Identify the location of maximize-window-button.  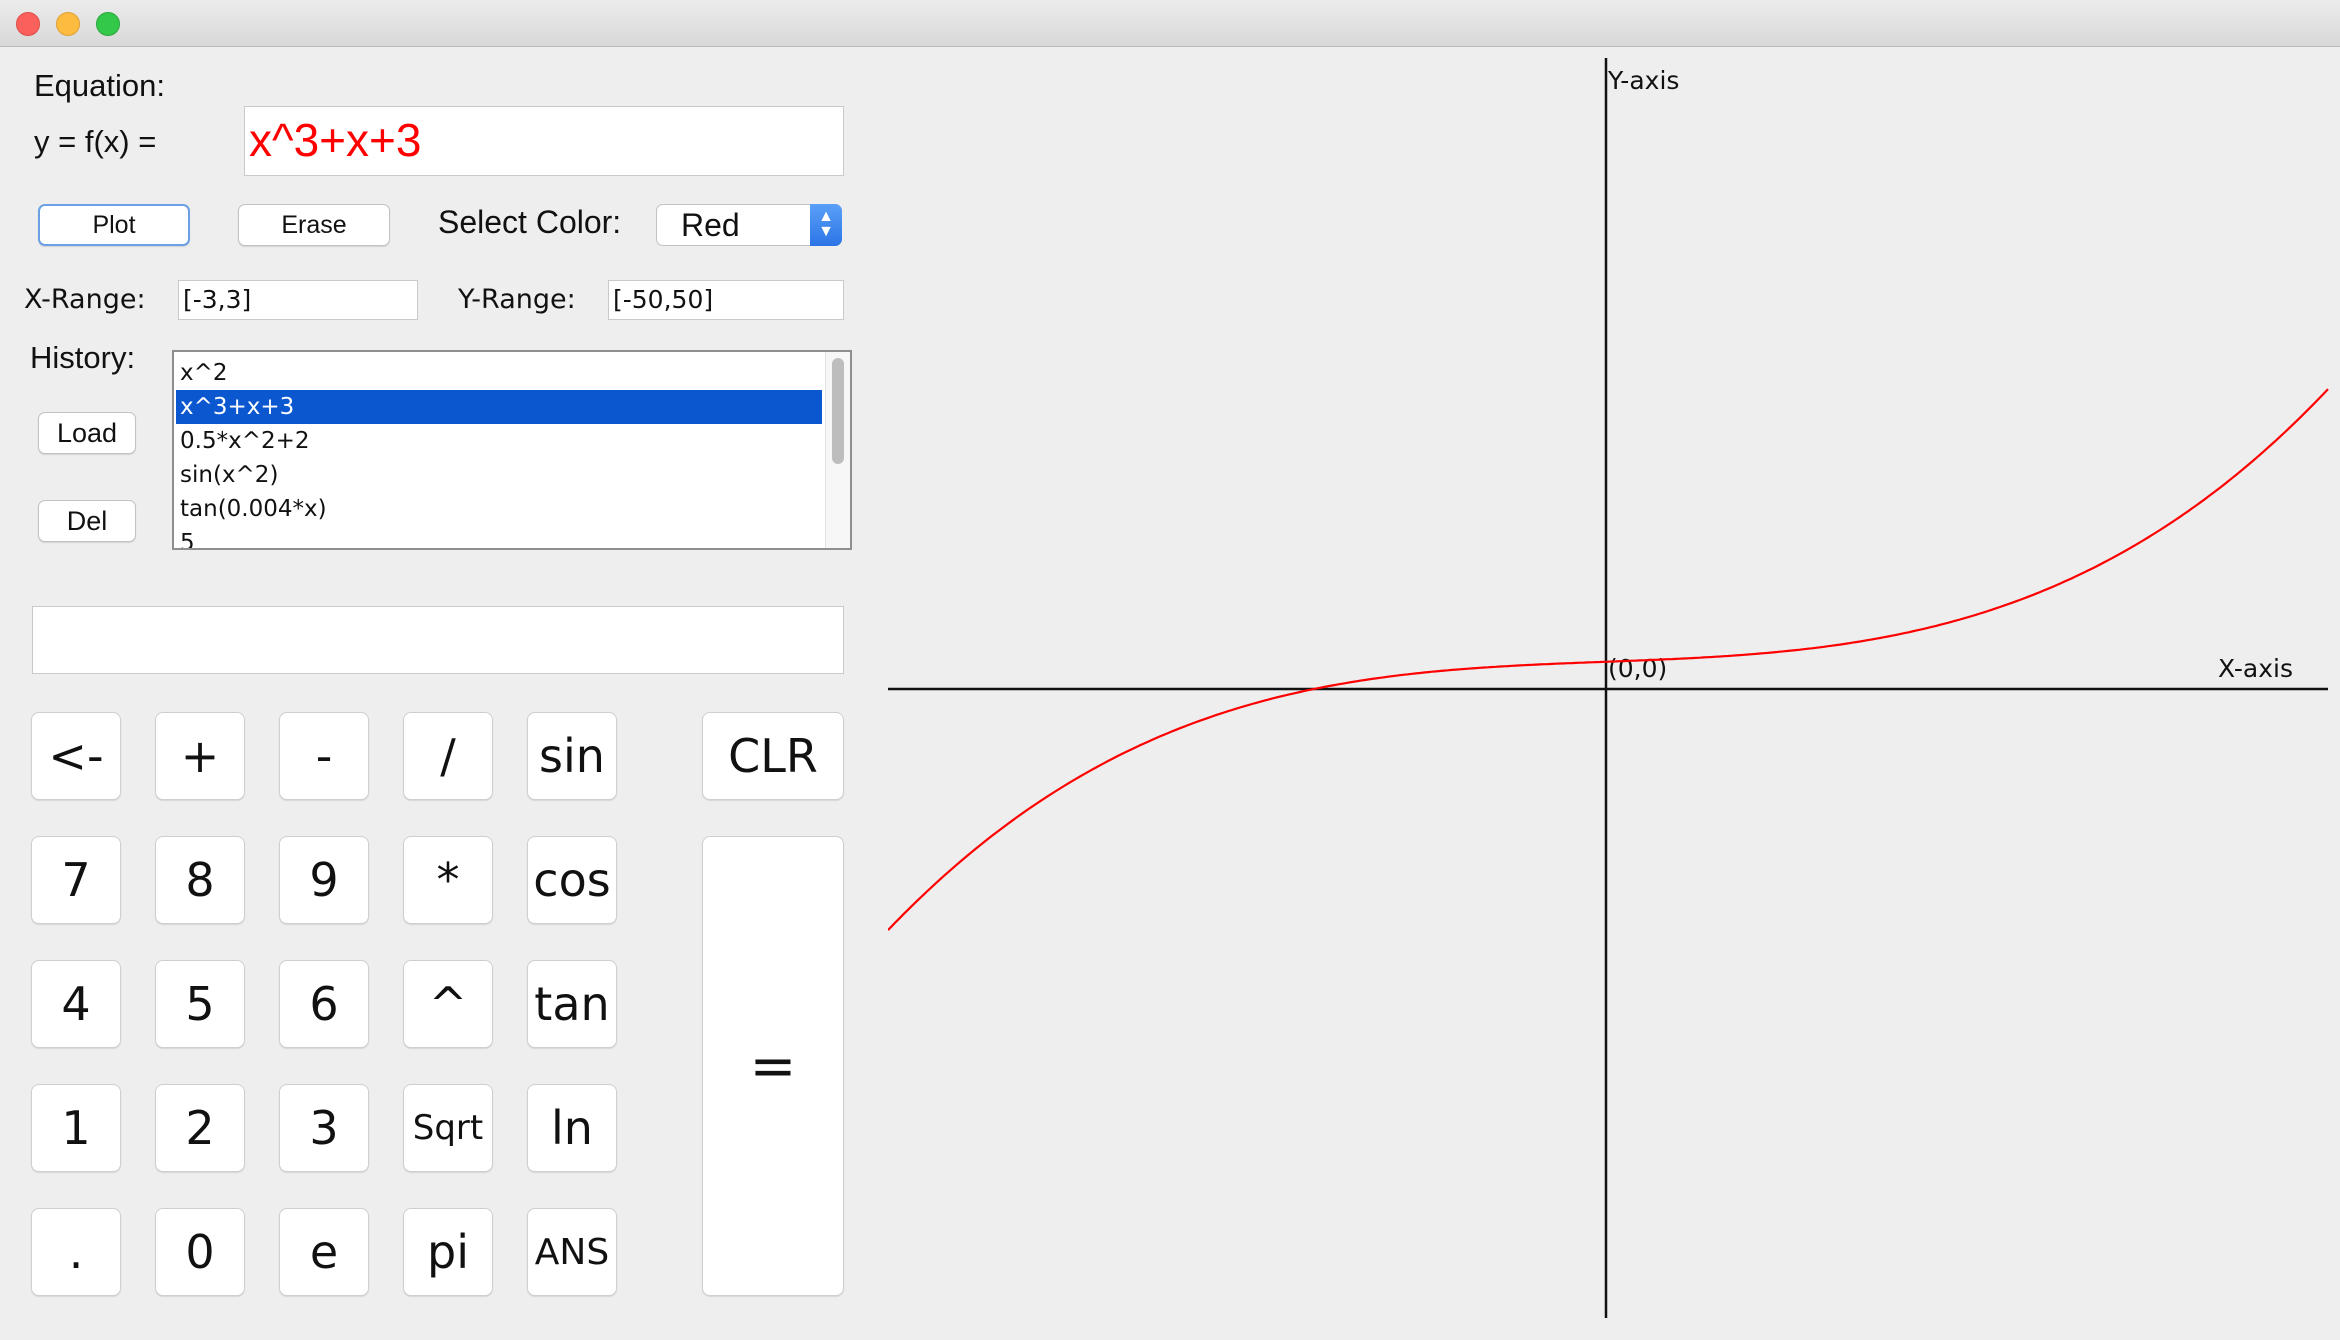
(108, 24).